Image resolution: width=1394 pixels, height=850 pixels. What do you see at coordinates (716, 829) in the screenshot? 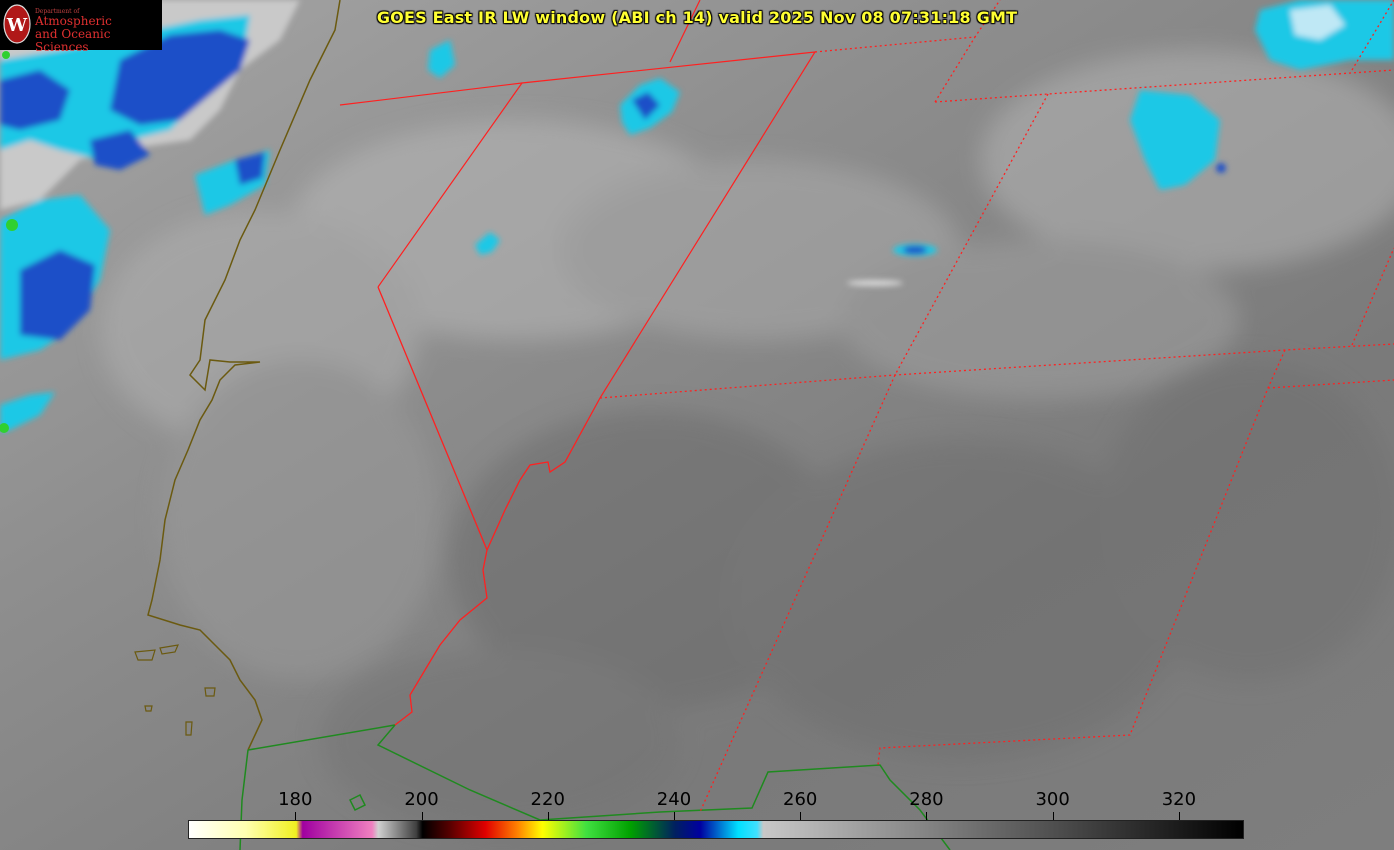
I see `temperature-colorbar` at bounding box center [716, 829].